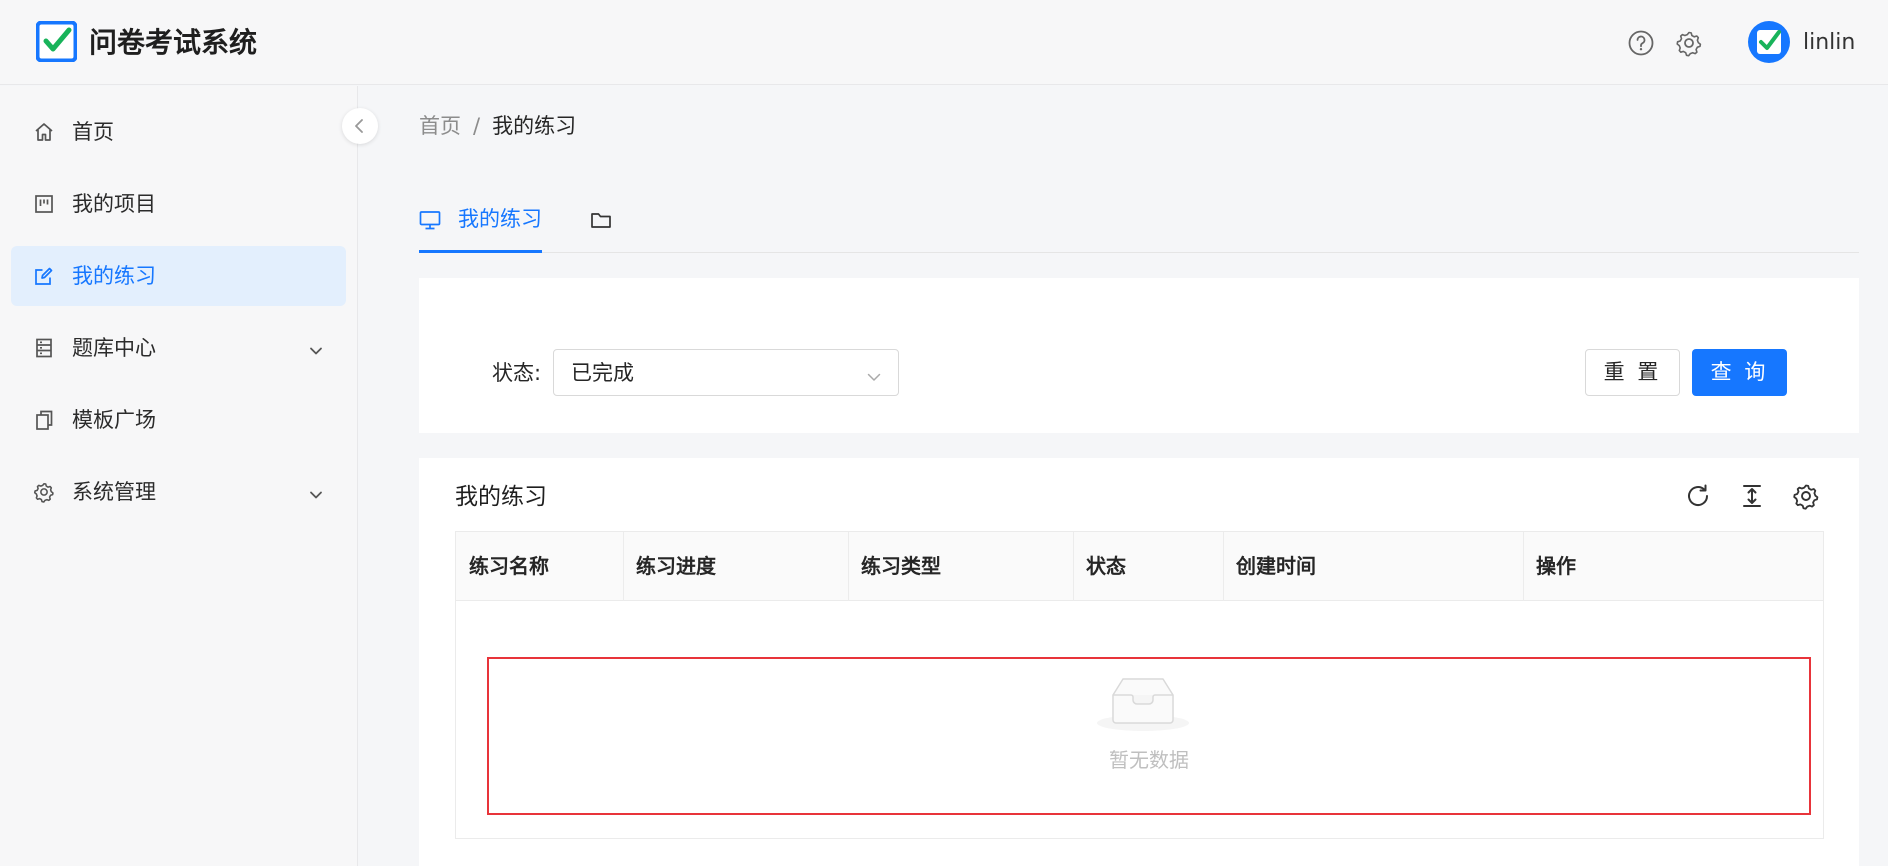 The height and width of the screenshot is (866, 1888). What do you see at coordinates (173, 42) in the screenshot?
I see `app-title: 问卷考试系统` at bounding box center [173, 42].